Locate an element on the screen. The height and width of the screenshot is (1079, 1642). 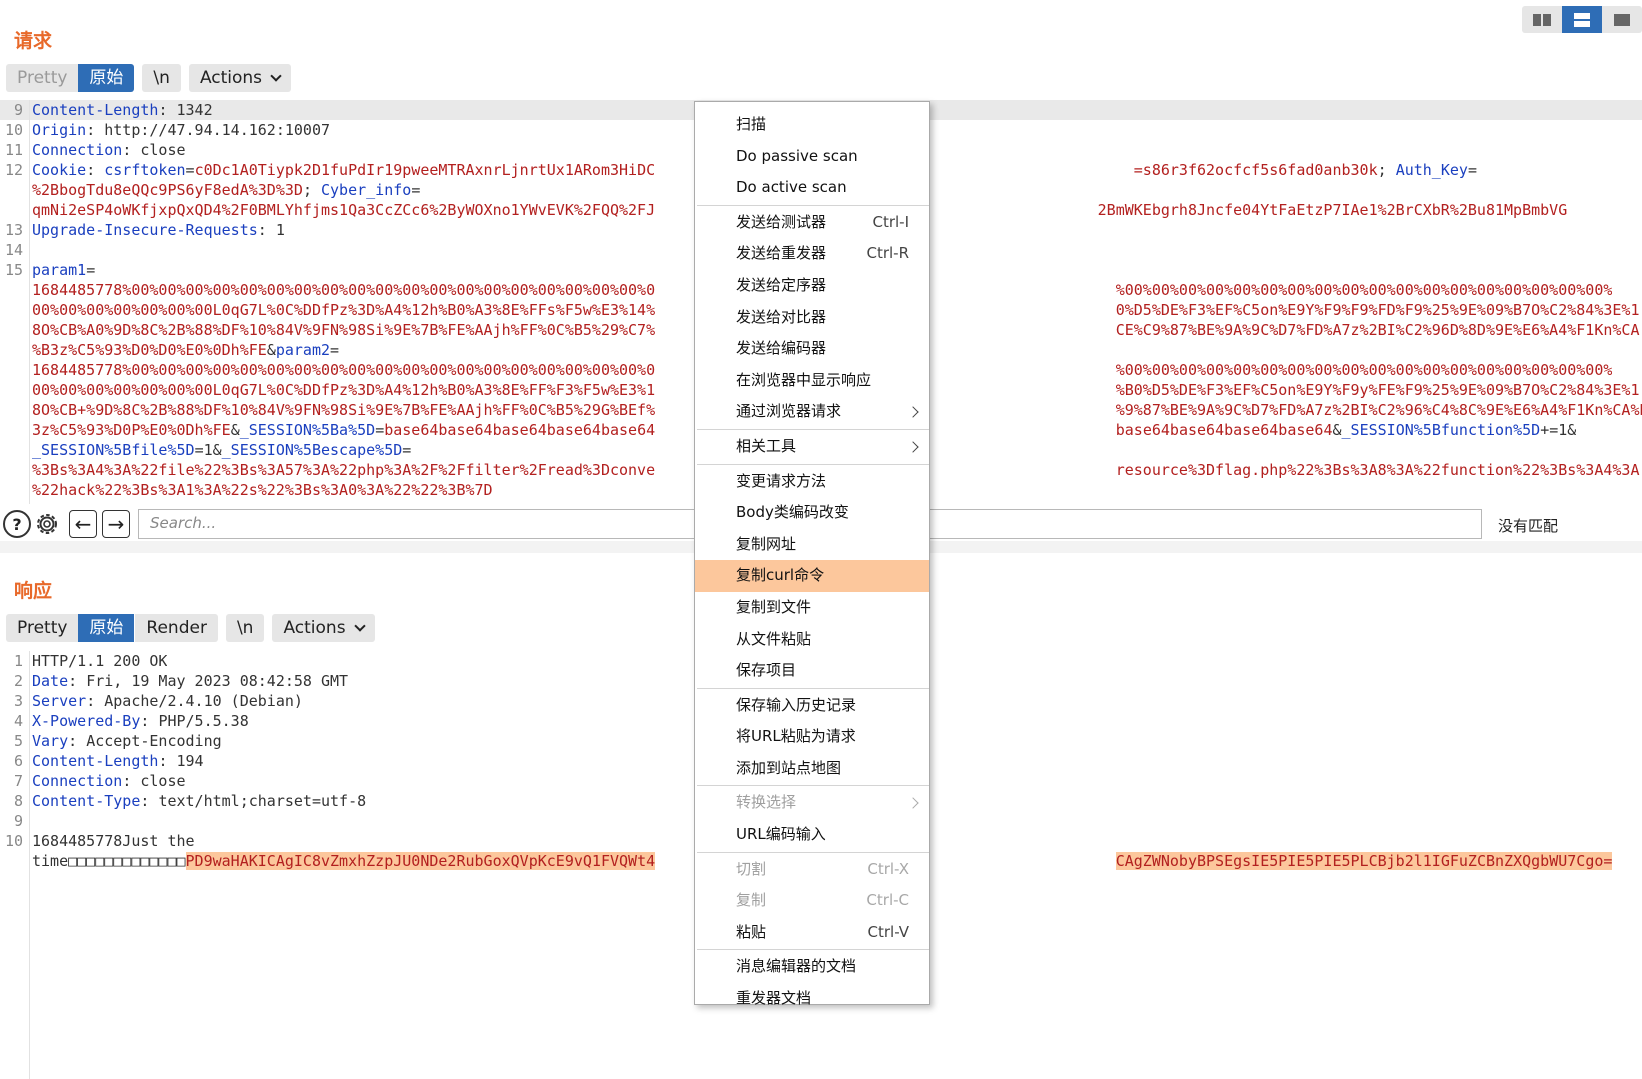
menu-item: 从文件粘贴 is located at coordinates (812, 640).